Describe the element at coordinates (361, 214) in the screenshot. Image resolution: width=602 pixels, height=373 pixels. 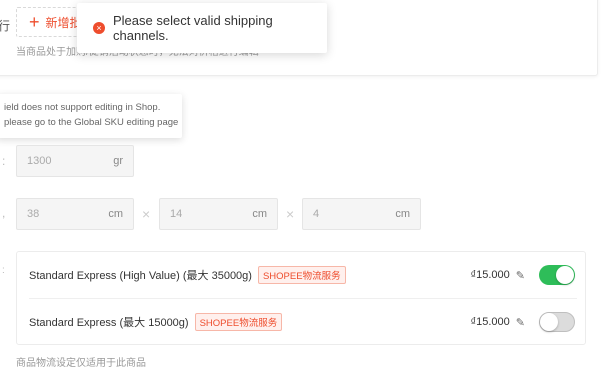
I see `height-input: 4 cm` at that location.